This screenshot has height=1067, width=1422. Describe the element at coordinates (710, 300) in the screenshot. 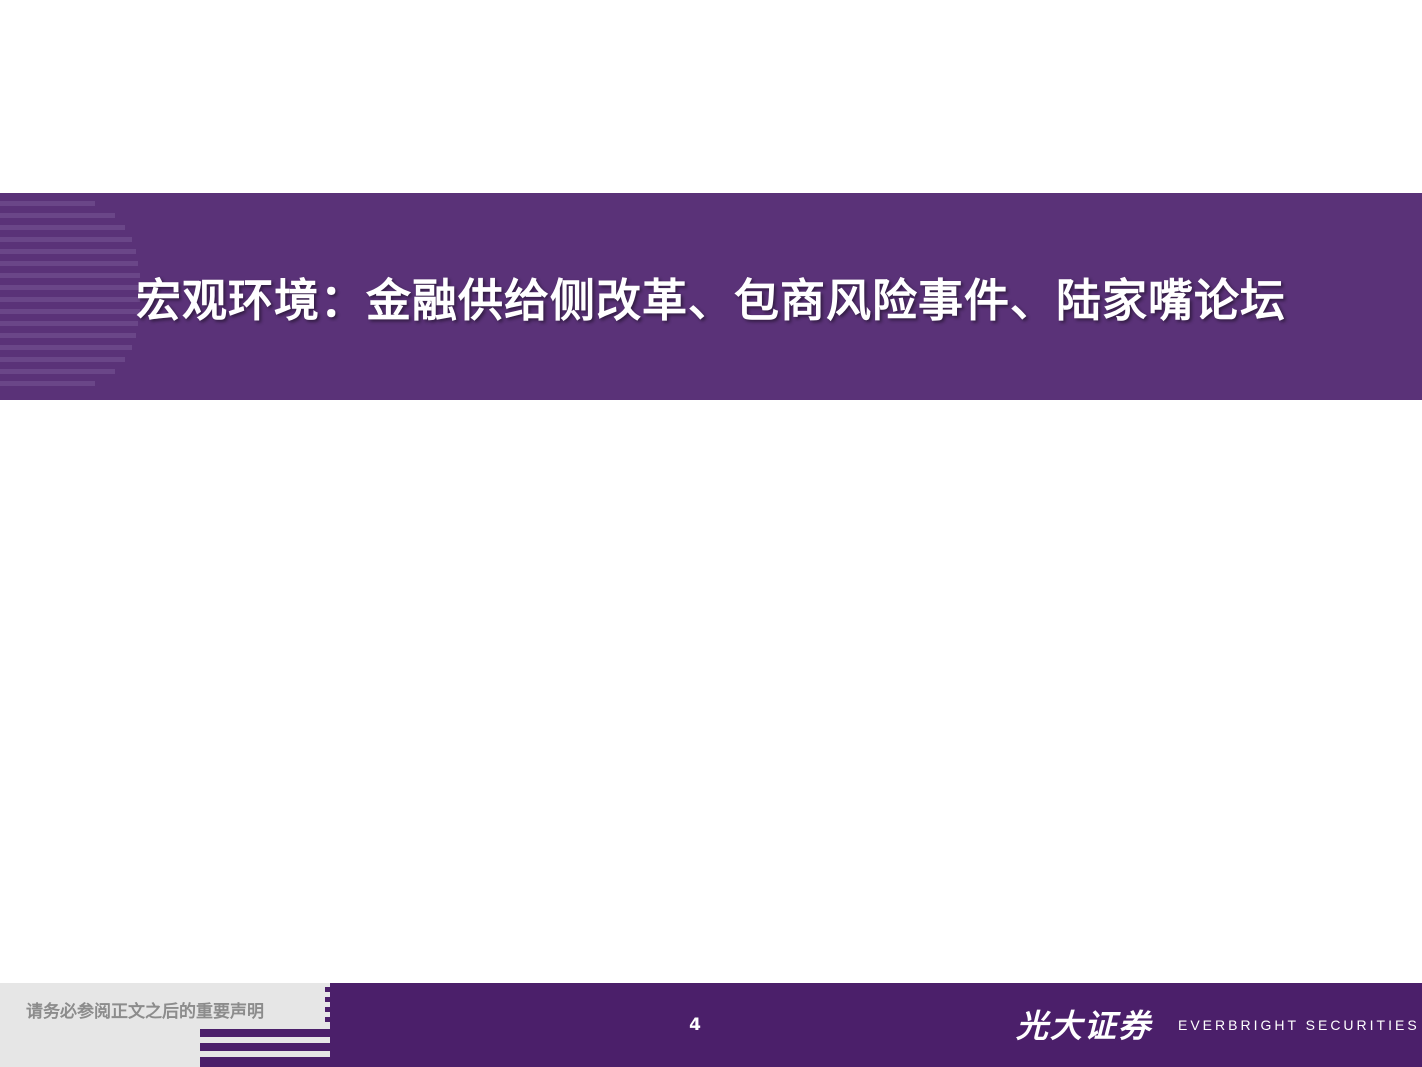

I see `slide-title: 宏观环境：金融供给侧改革、包商风险事件、陆家嘴论坛` at that location.